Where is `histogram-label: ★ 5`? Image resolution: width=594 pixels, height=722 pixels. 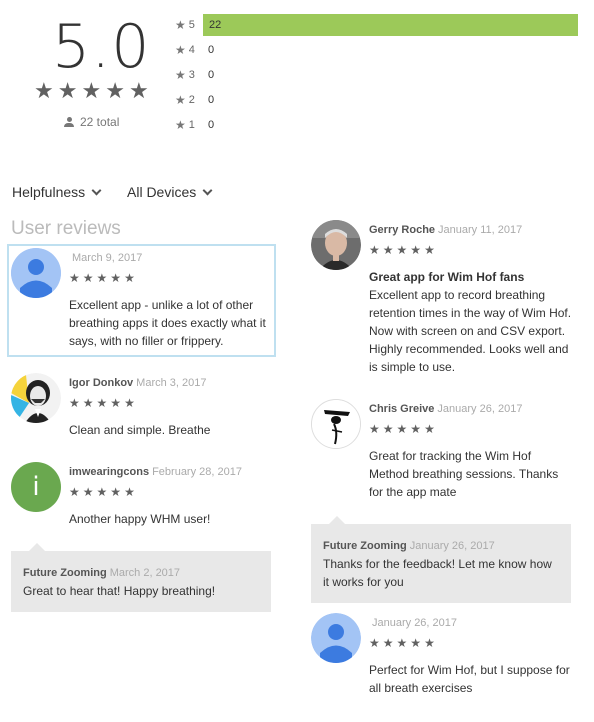 histogram-label: ★ 5 is located at coordinates (189, 25).